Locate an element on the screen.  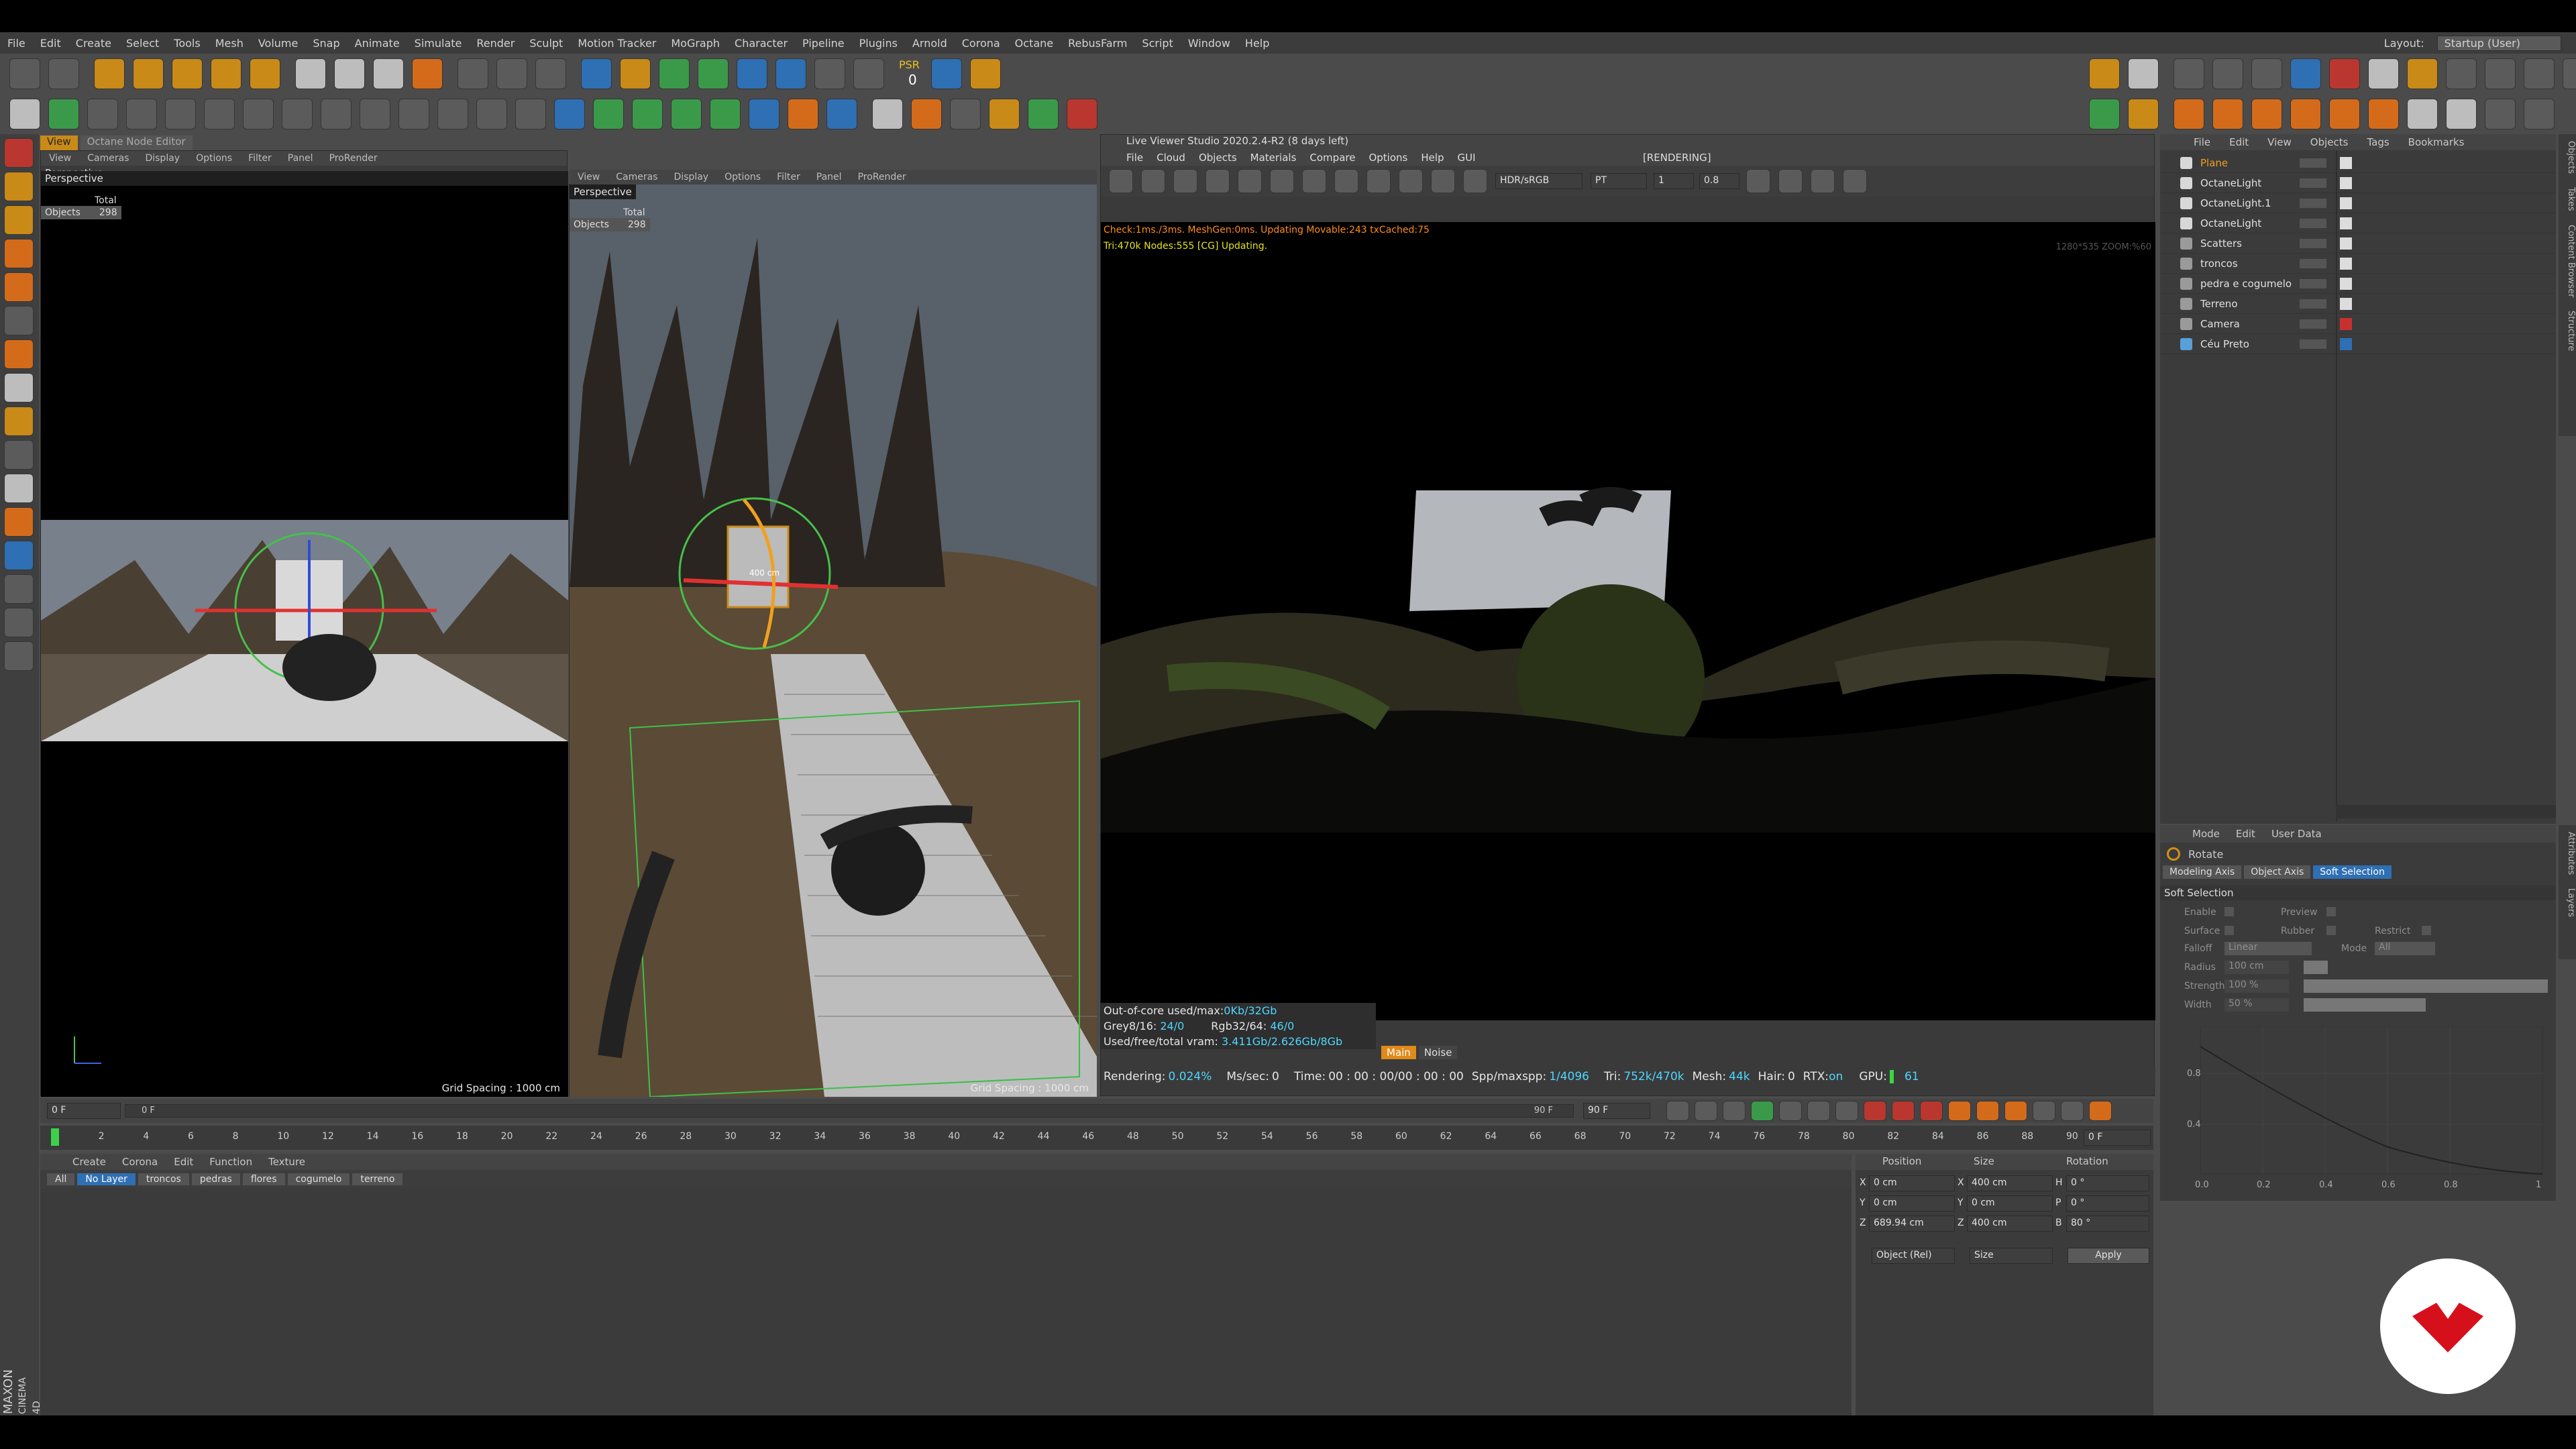
viewport2-menu-display: Display is located at coordinates (690, 177).